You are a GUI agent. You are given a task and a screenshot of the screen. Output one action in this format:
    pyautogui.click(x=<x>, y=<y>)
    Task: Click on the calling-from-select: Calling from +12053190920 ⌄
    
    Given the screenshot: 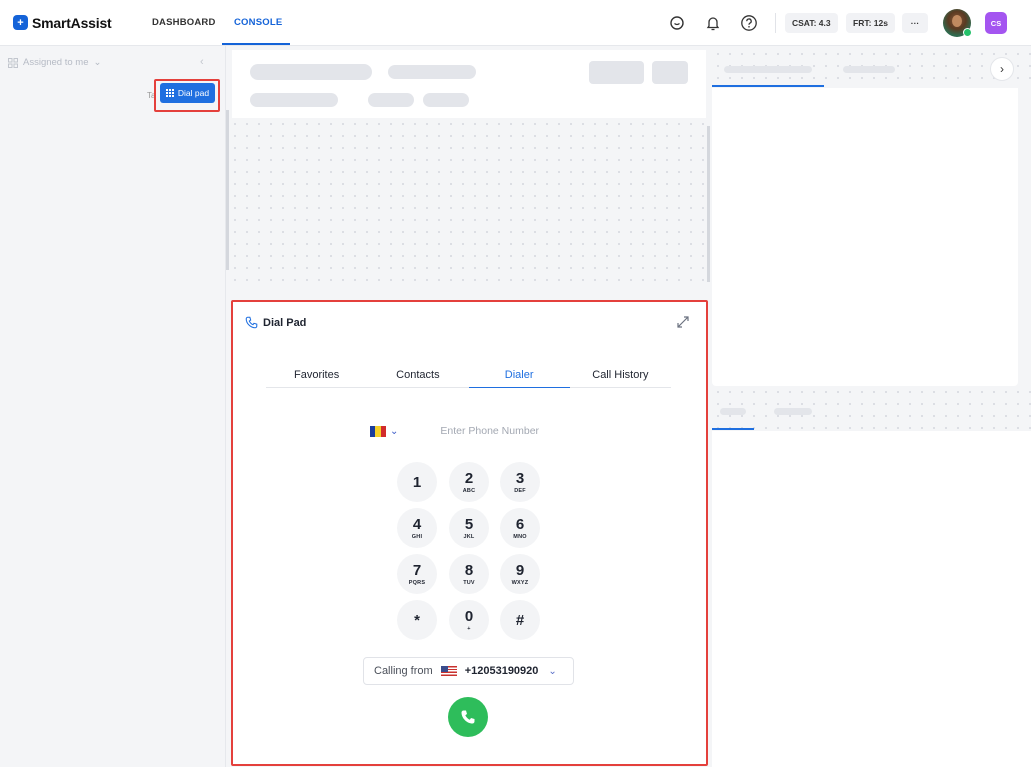 What is the action you would take?
    pyautogui.click(x=468, y=671)
    